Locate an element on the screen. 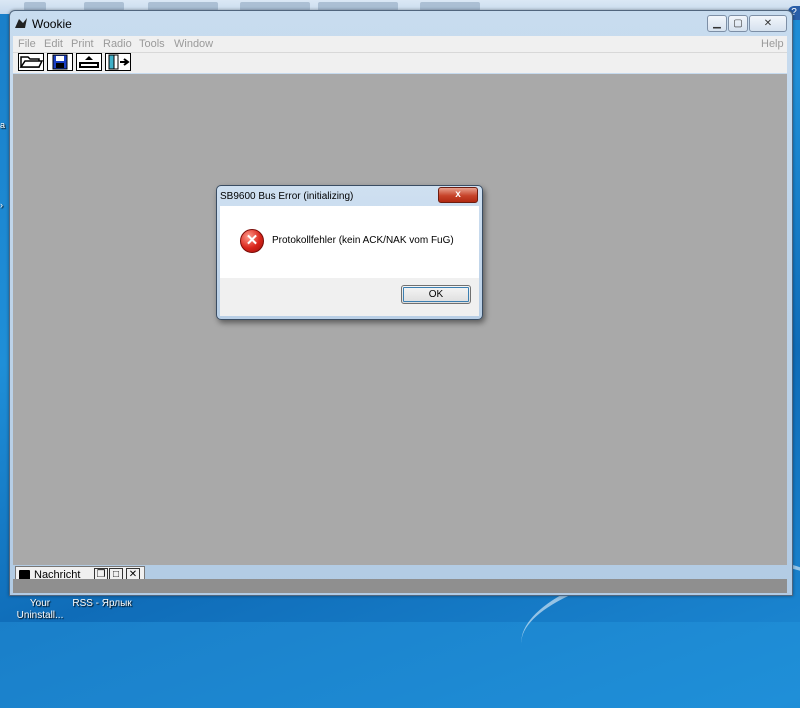 The width and height of the screenshot is (800, 708). menu-help: Help is located at coordinates (772, 44).